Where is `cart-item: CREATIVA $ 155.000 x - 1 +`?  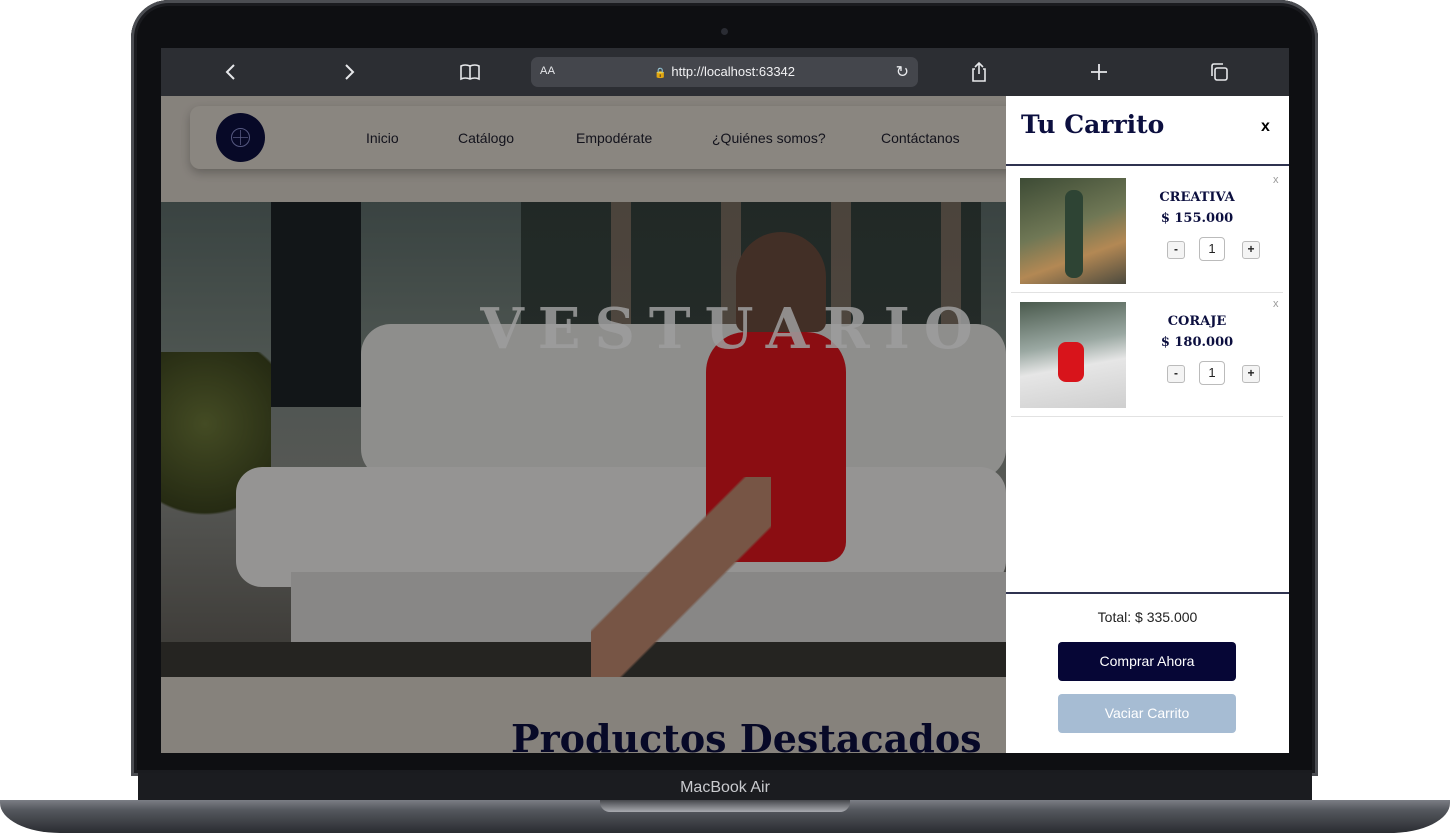 cart-item: CREATIVA $ 155.000 x - 1 + is located at coordinates (1147, 230).